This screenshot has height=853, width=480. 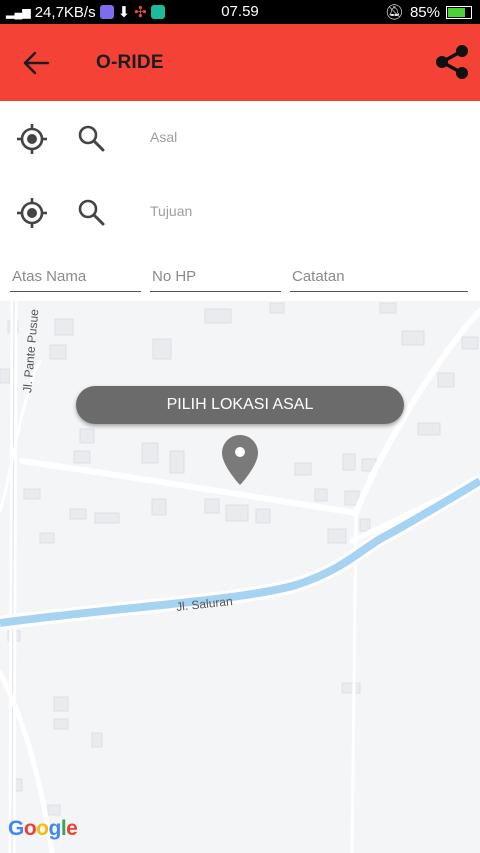 I want to click on name-field: Atas Nama, so click(x=75, y=276).